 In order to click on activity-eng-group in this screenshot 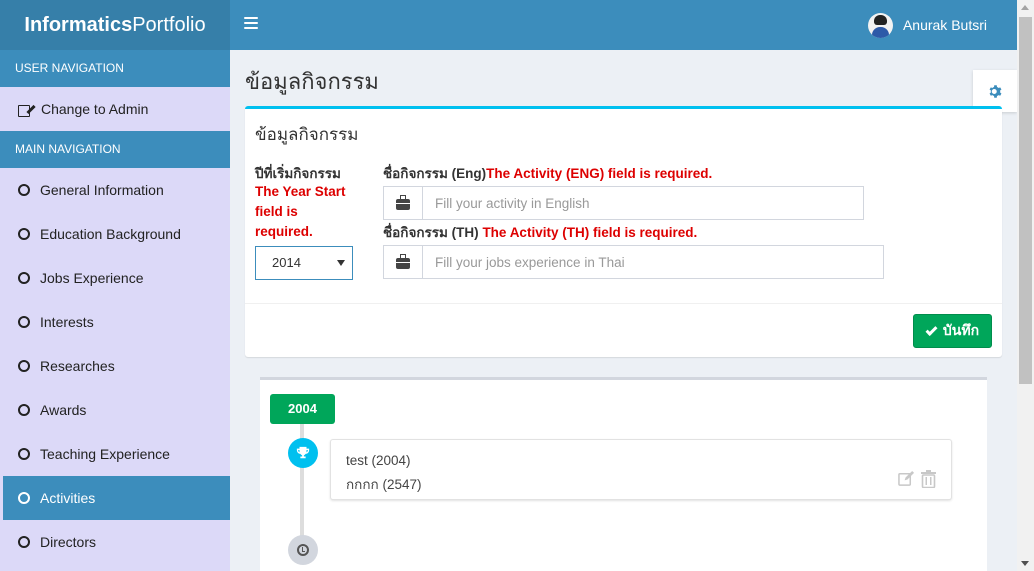, I will do `click(623, 203)`.